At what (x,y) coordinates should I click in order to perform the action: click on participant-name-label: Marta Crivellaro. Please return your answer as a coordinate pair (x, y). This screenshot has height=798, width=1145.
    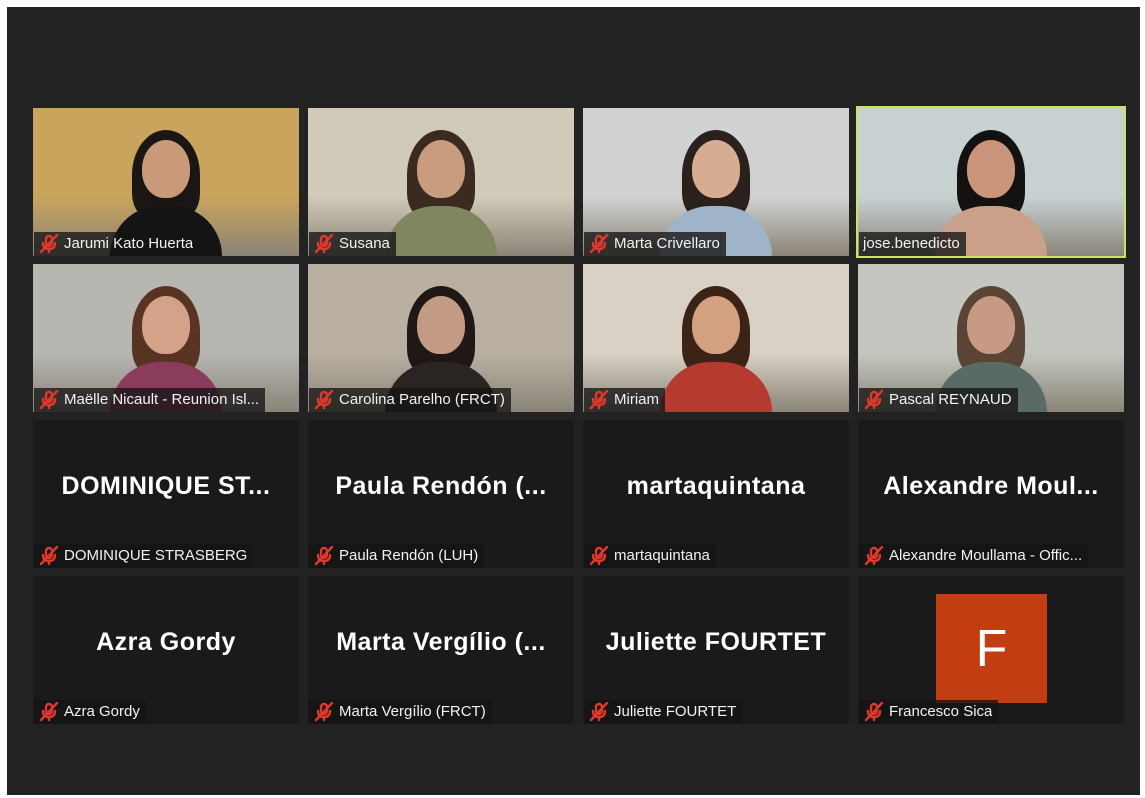
    Looking at the image, I should click on (655, 244).